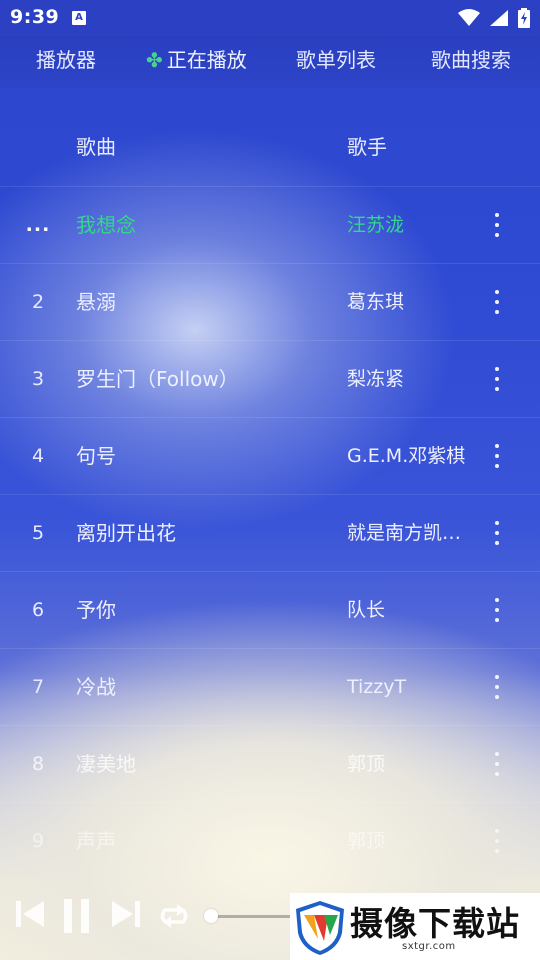 This screenshot has height=960, width=540. I want to click on column-header-song: 歌曲, so click(96, 147).